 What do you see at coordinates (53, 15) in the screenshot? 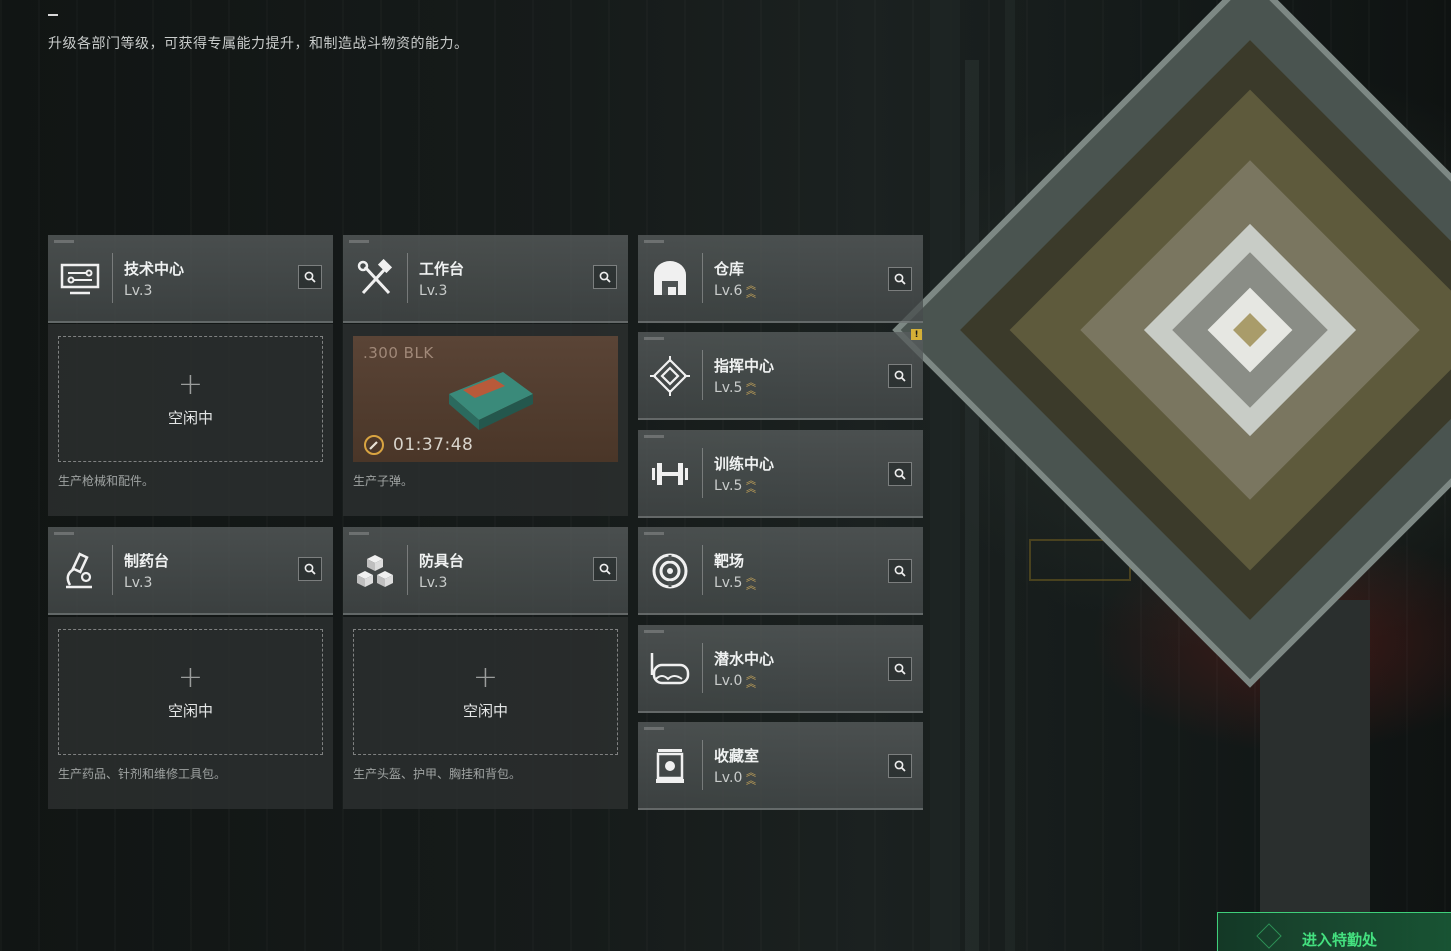
I see `header-tick` at bounding box center [53, 15].